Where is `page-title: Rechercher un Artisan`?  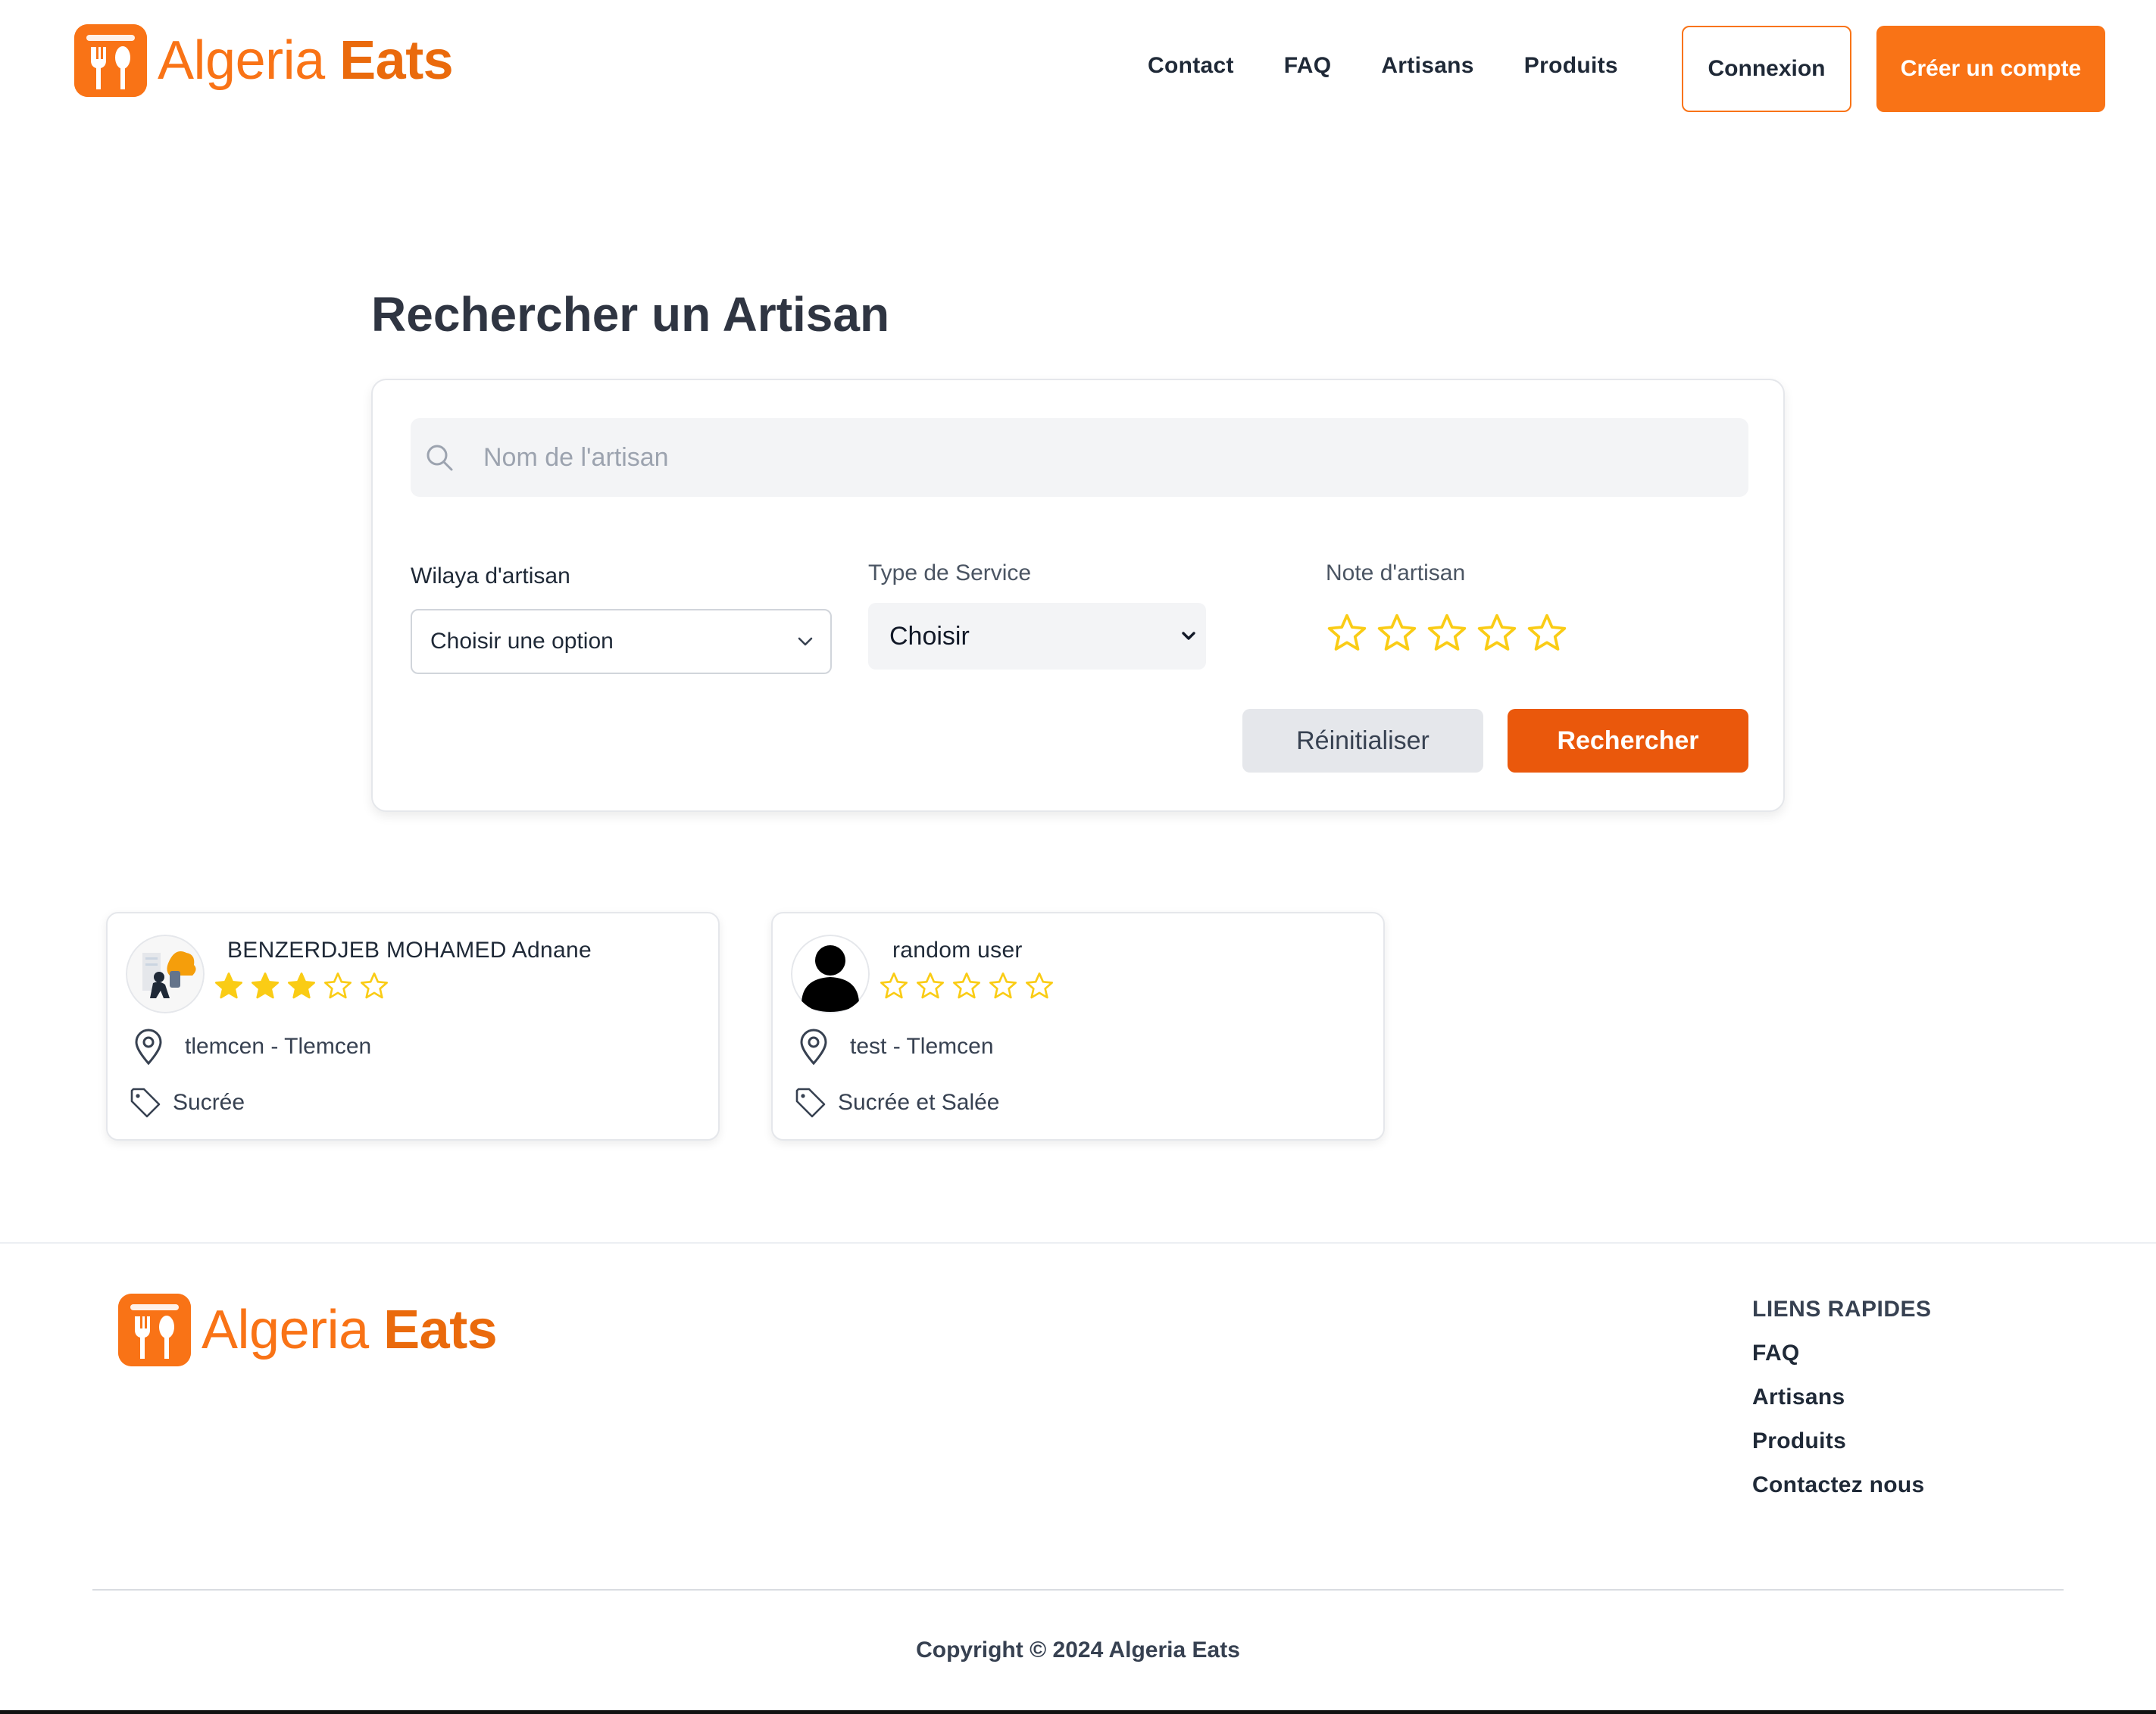 page-title: Rechercher un Artisan is located at coordinates (631, 314).